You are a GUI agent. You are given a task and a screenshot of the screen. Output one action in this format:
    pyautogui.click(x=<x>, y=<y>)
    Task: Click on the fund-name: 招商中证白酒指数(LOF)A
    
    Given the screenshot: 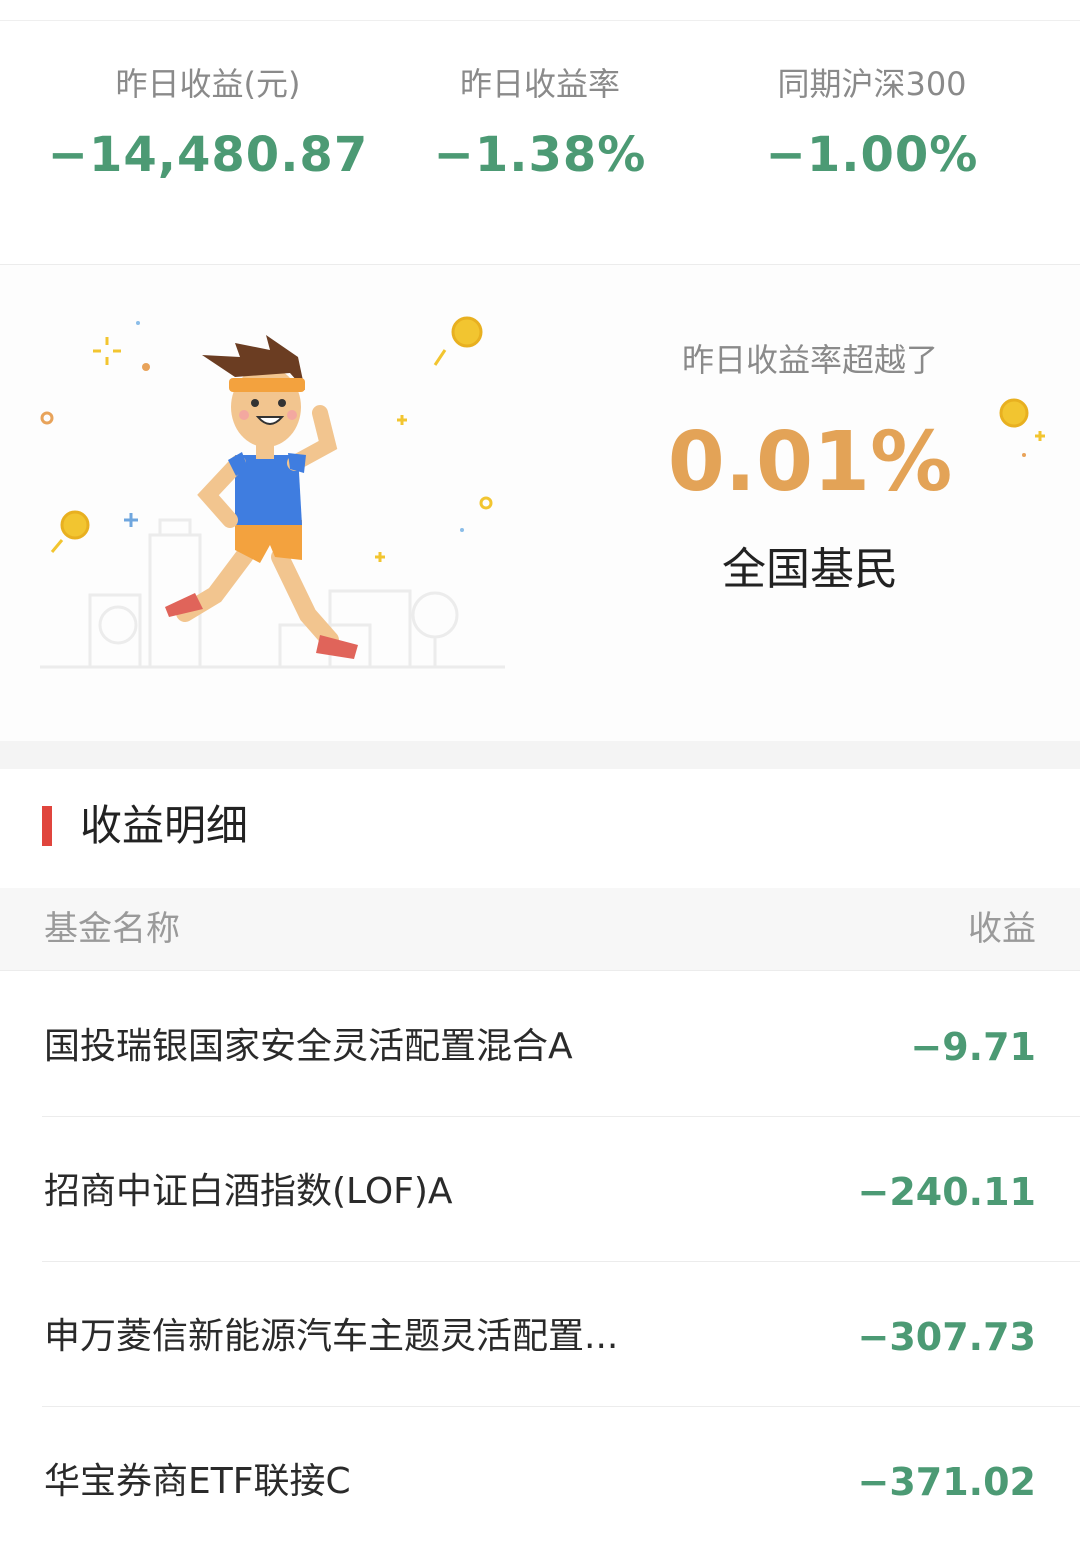 What is the action you would take?
    pyautogui.click(x=248, y=1191)
    